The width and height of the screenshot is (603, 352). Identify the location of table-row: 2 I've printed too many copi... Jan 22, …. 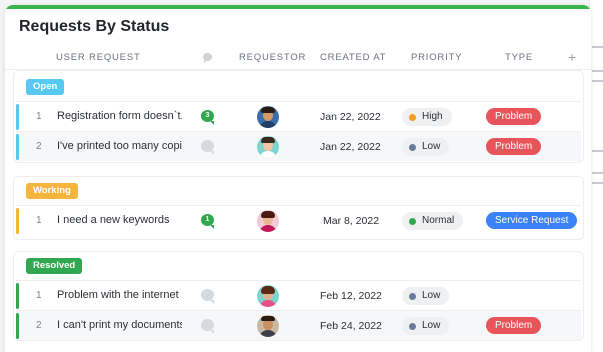
(298, 146).